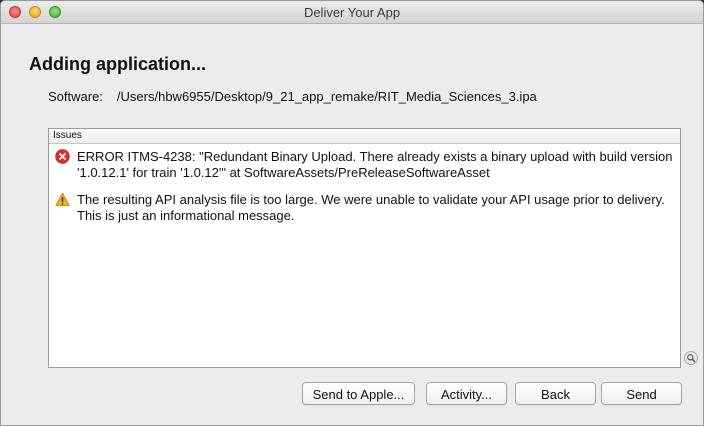 The width and height of the screenshot is (704, 426). I want to click on software-label: Software:, so click(75, 96).